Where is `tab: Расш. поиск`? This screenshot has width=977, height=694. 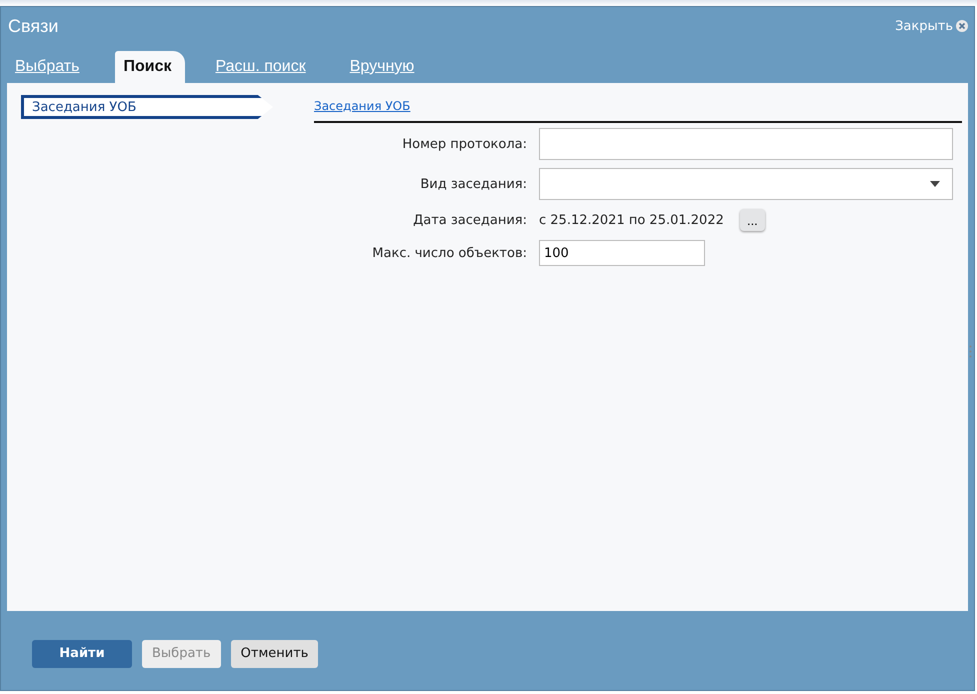 tab: Расш. поиск is located at coordinates (260, 67).